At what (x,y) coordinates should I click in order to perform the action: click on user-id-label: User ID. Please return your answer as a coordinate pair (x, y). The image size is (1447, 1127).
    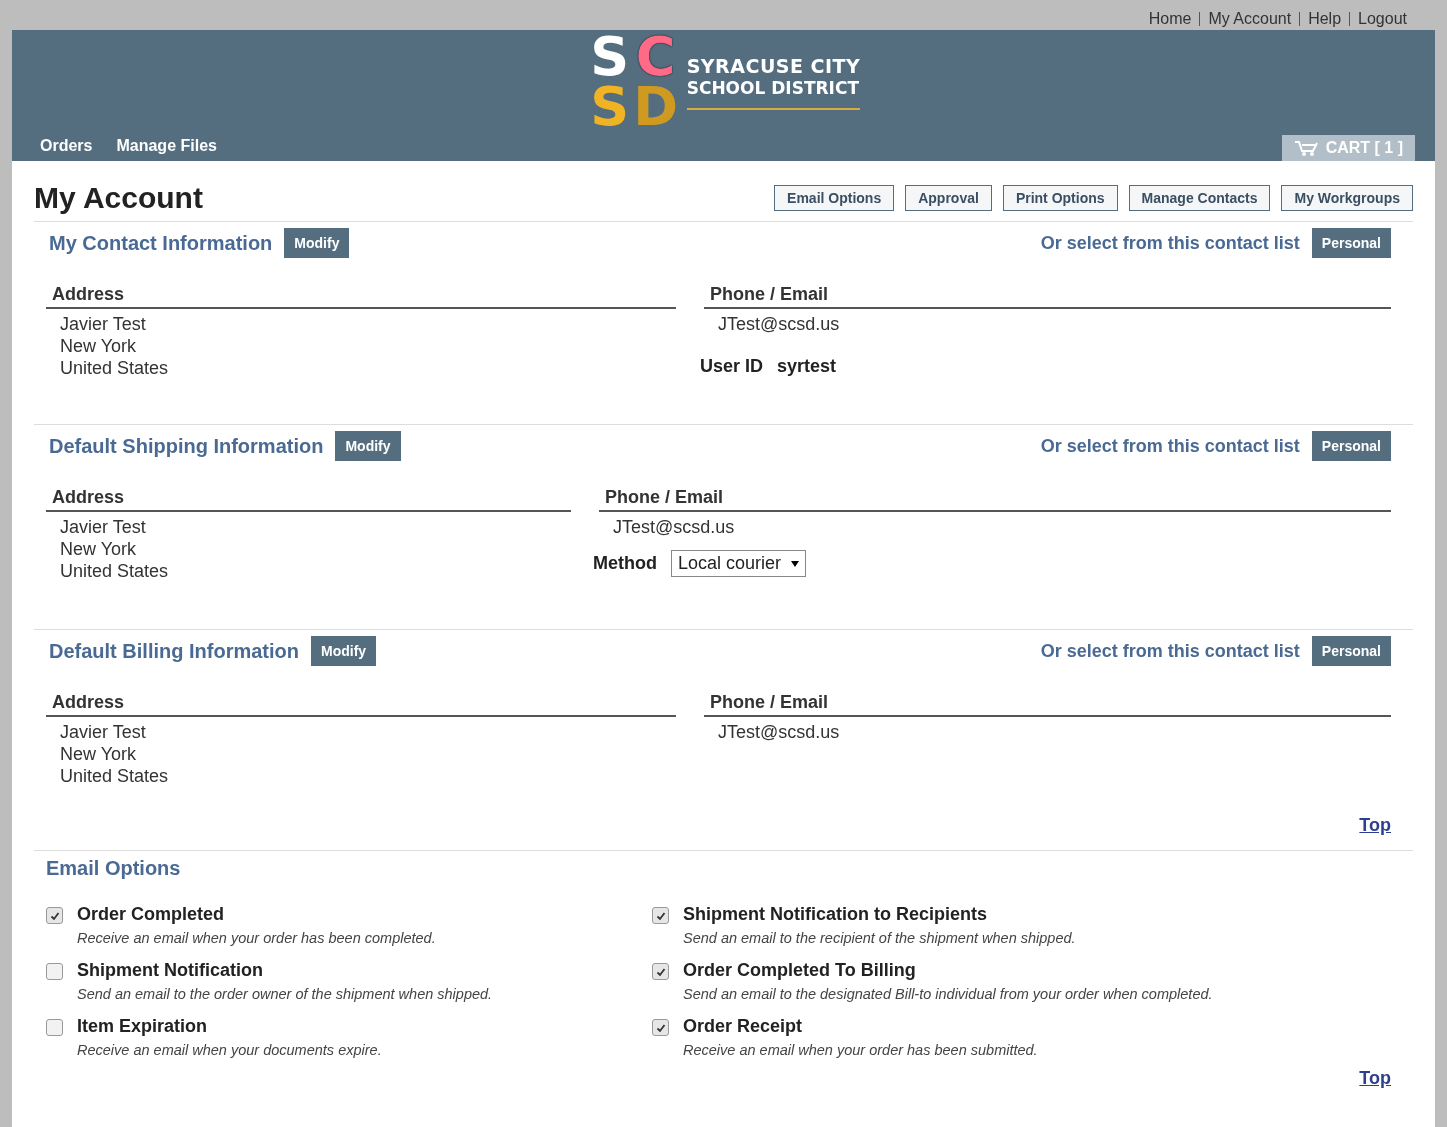
    Looking at the image, I should click on (732, 366).